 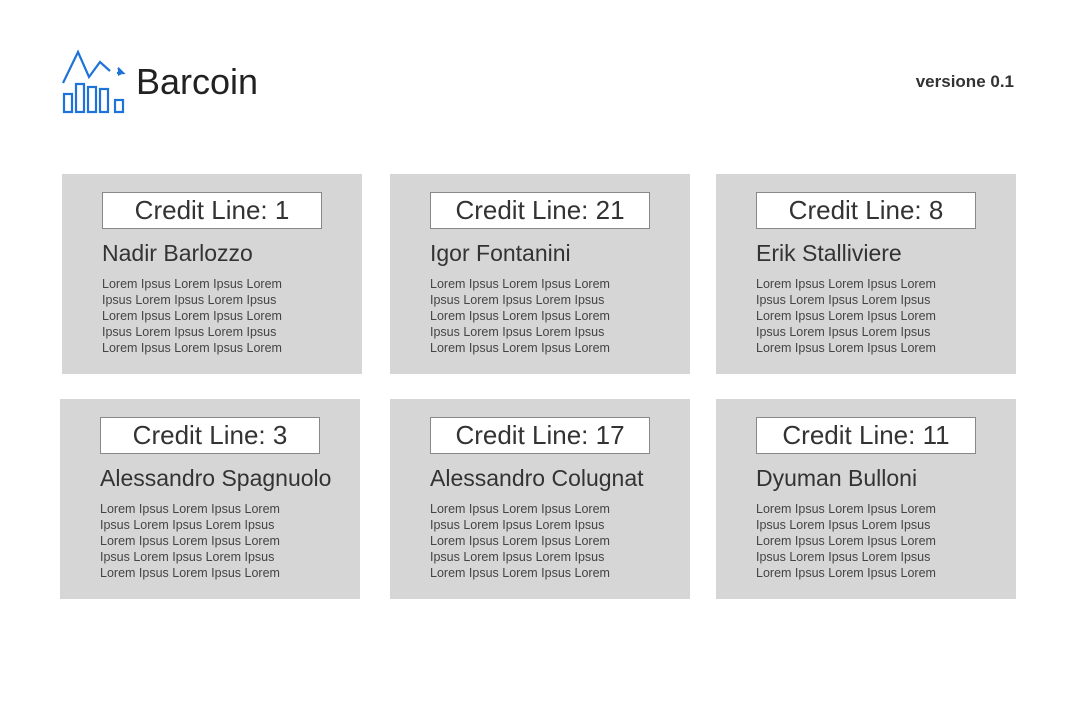 What do you see at coordinates (866, 435) in the screenshot?
I see `credit-line-badge: Credit Line: 11` at bounding box center [866, 435].